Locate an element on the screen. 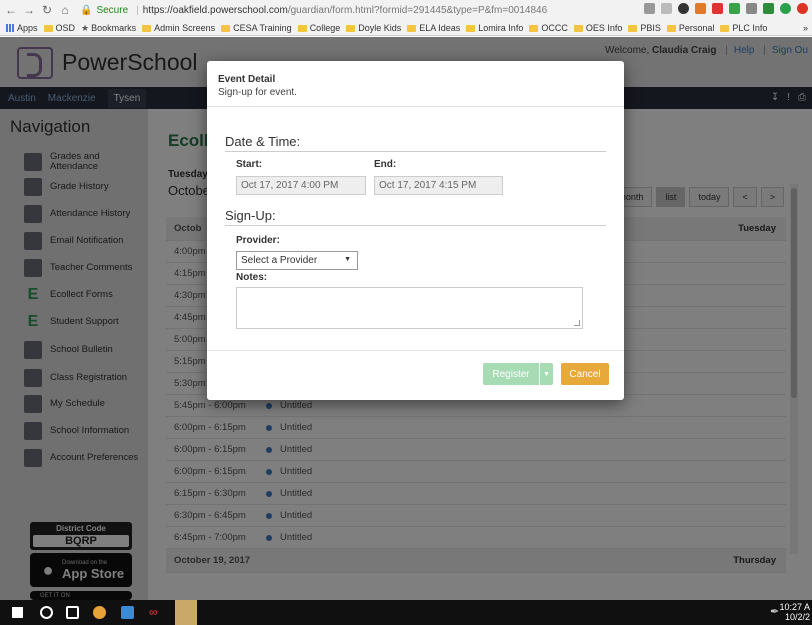 Image resolution: width=812 pixels, height=625 pixels. secure-label: Secure is located at coordinates (112, 10).